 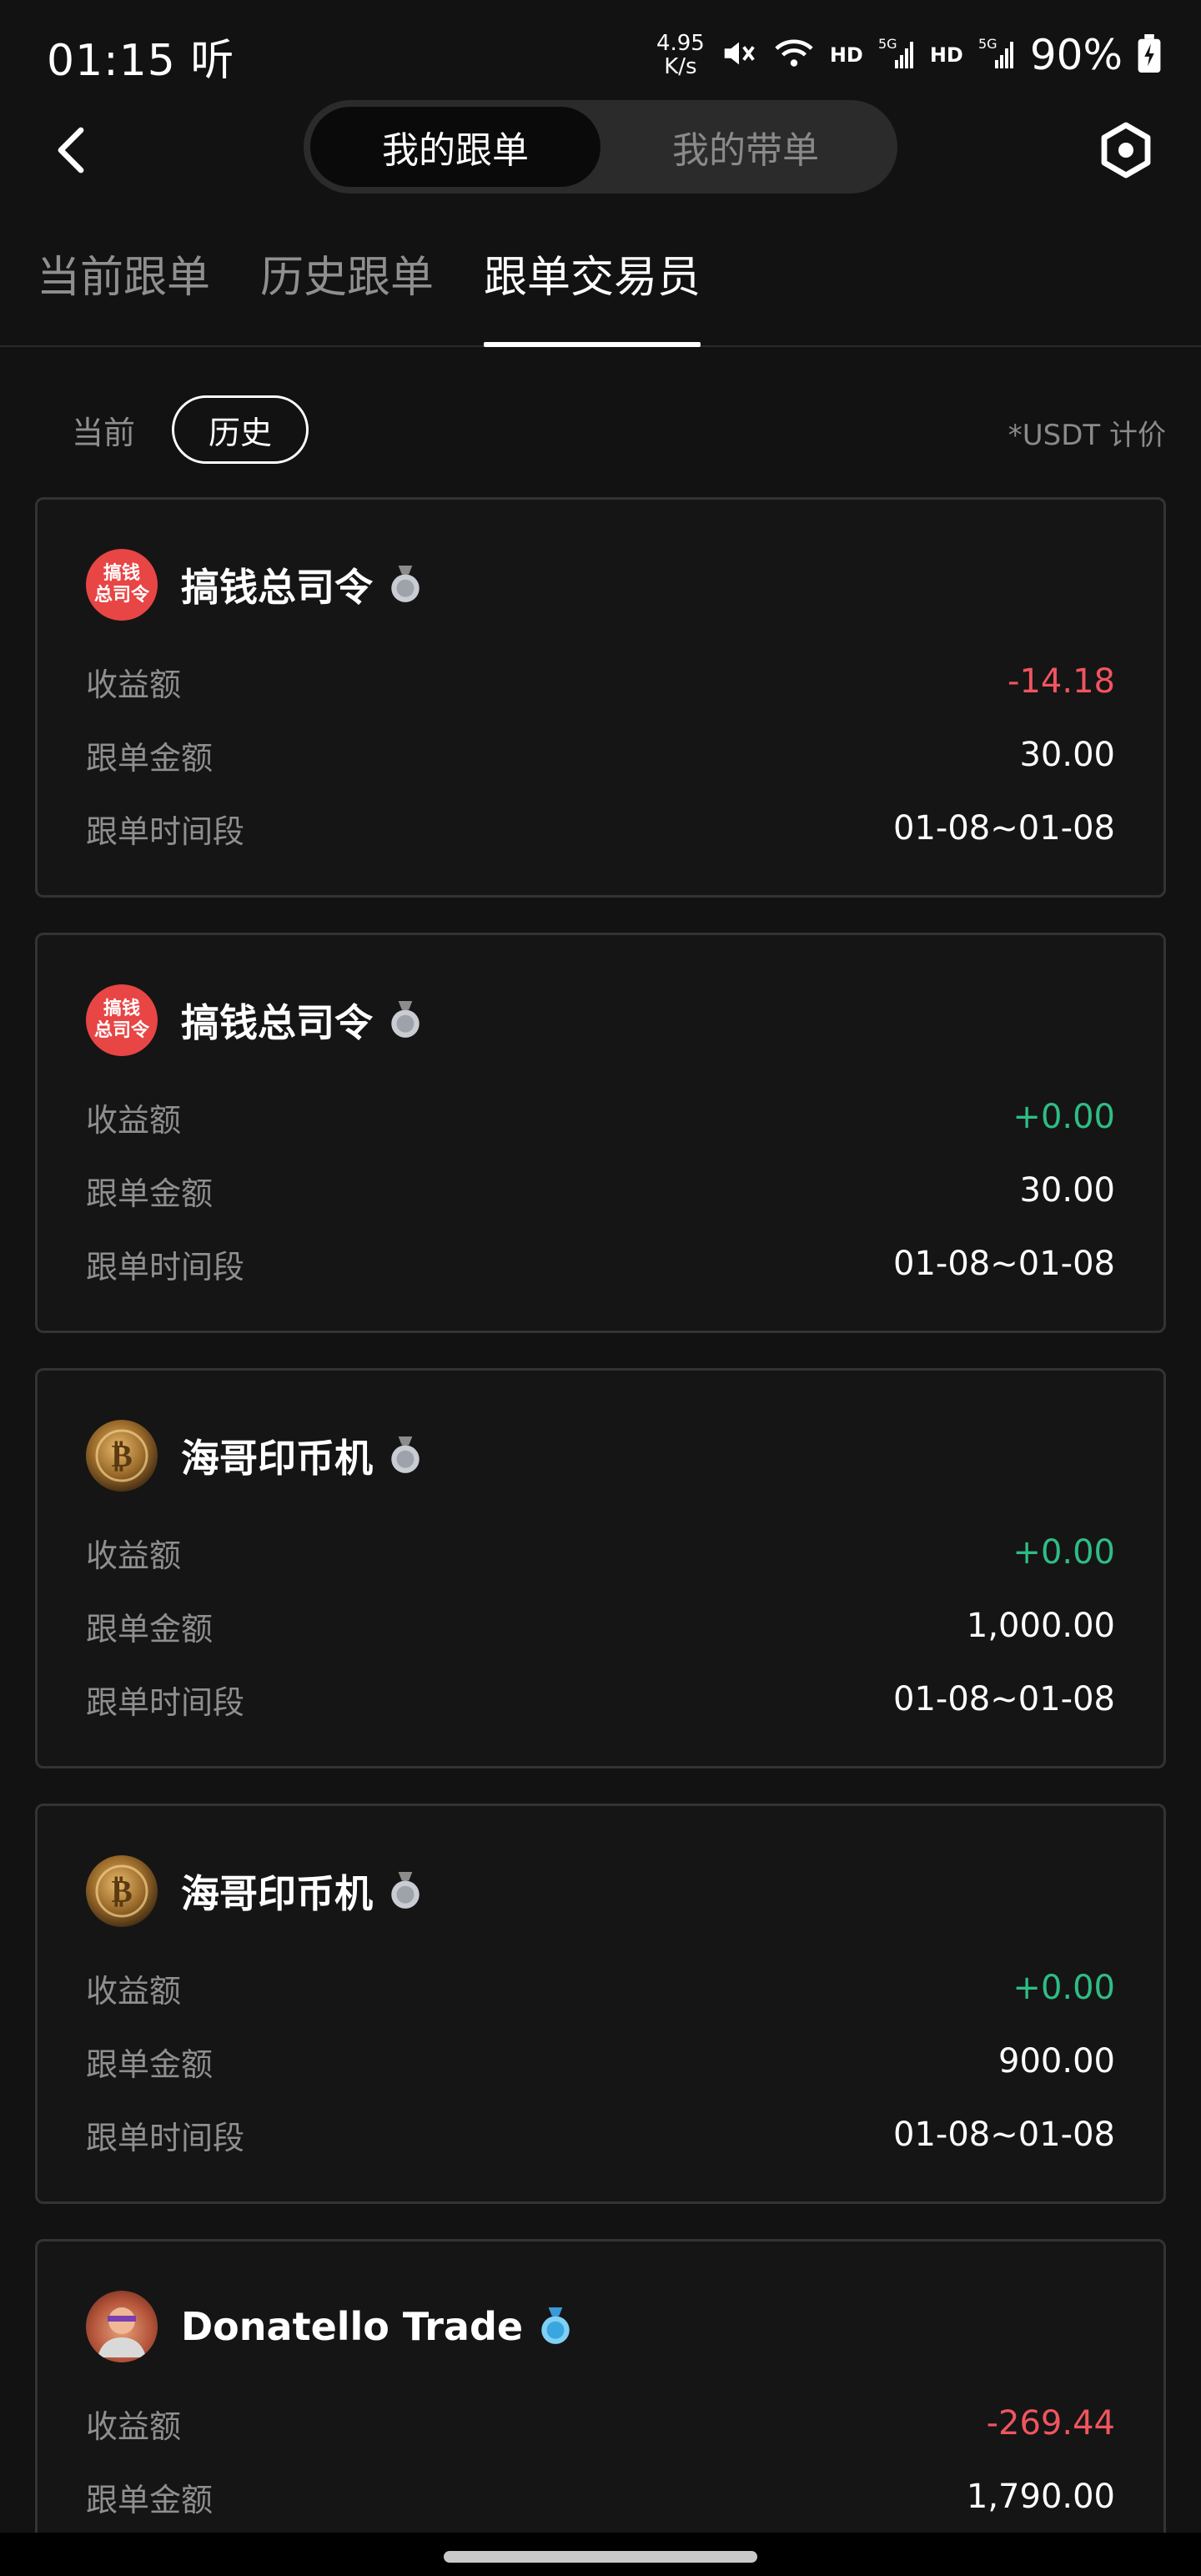 What do you see at coordinates (1040, 1626) in the screenshot?
I see `amount-value: 1,000.00` at bounding box center [1040, 1626].